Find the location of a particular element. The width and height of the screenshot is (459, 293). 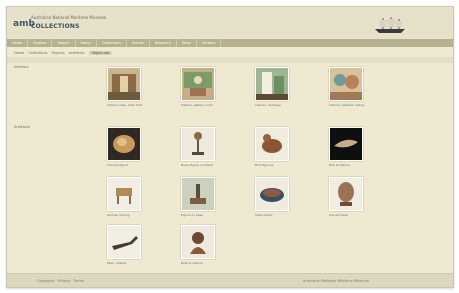

object-tile: Interior, painted ceiling is located at coordinates (351, 87).